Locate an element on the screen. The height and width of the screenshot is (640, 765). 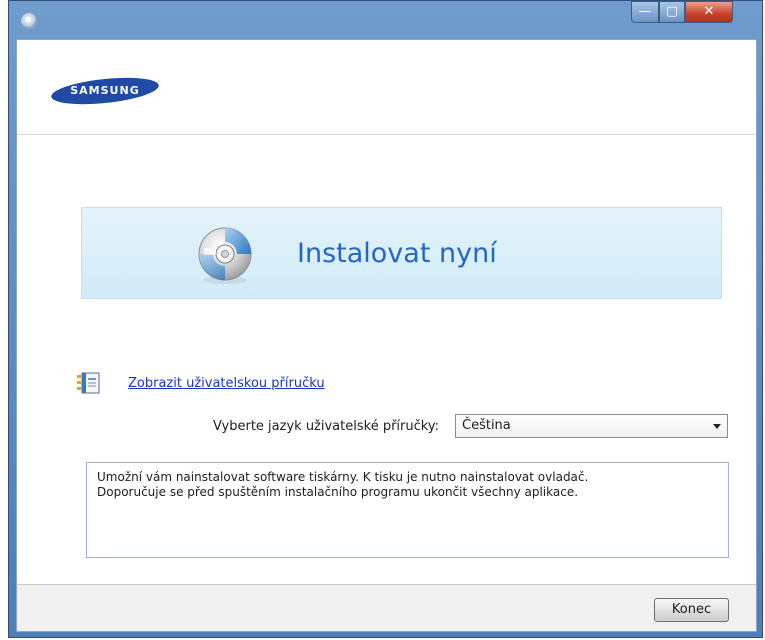
install-now-button: Instalovat nyní is located at coordinates (401, 253).